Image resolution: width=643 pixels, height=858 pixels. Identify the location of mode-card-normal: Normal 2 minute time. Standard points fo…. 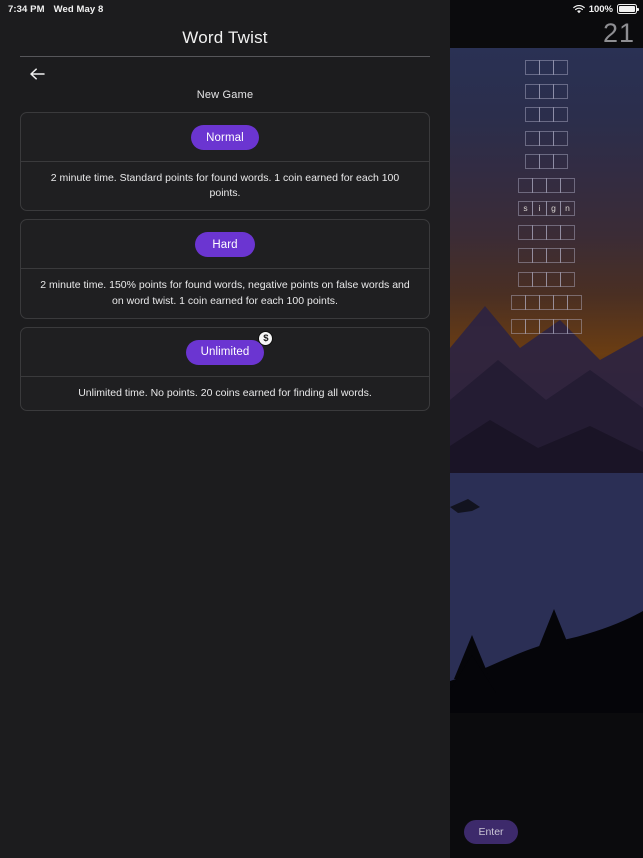
(225, 162).